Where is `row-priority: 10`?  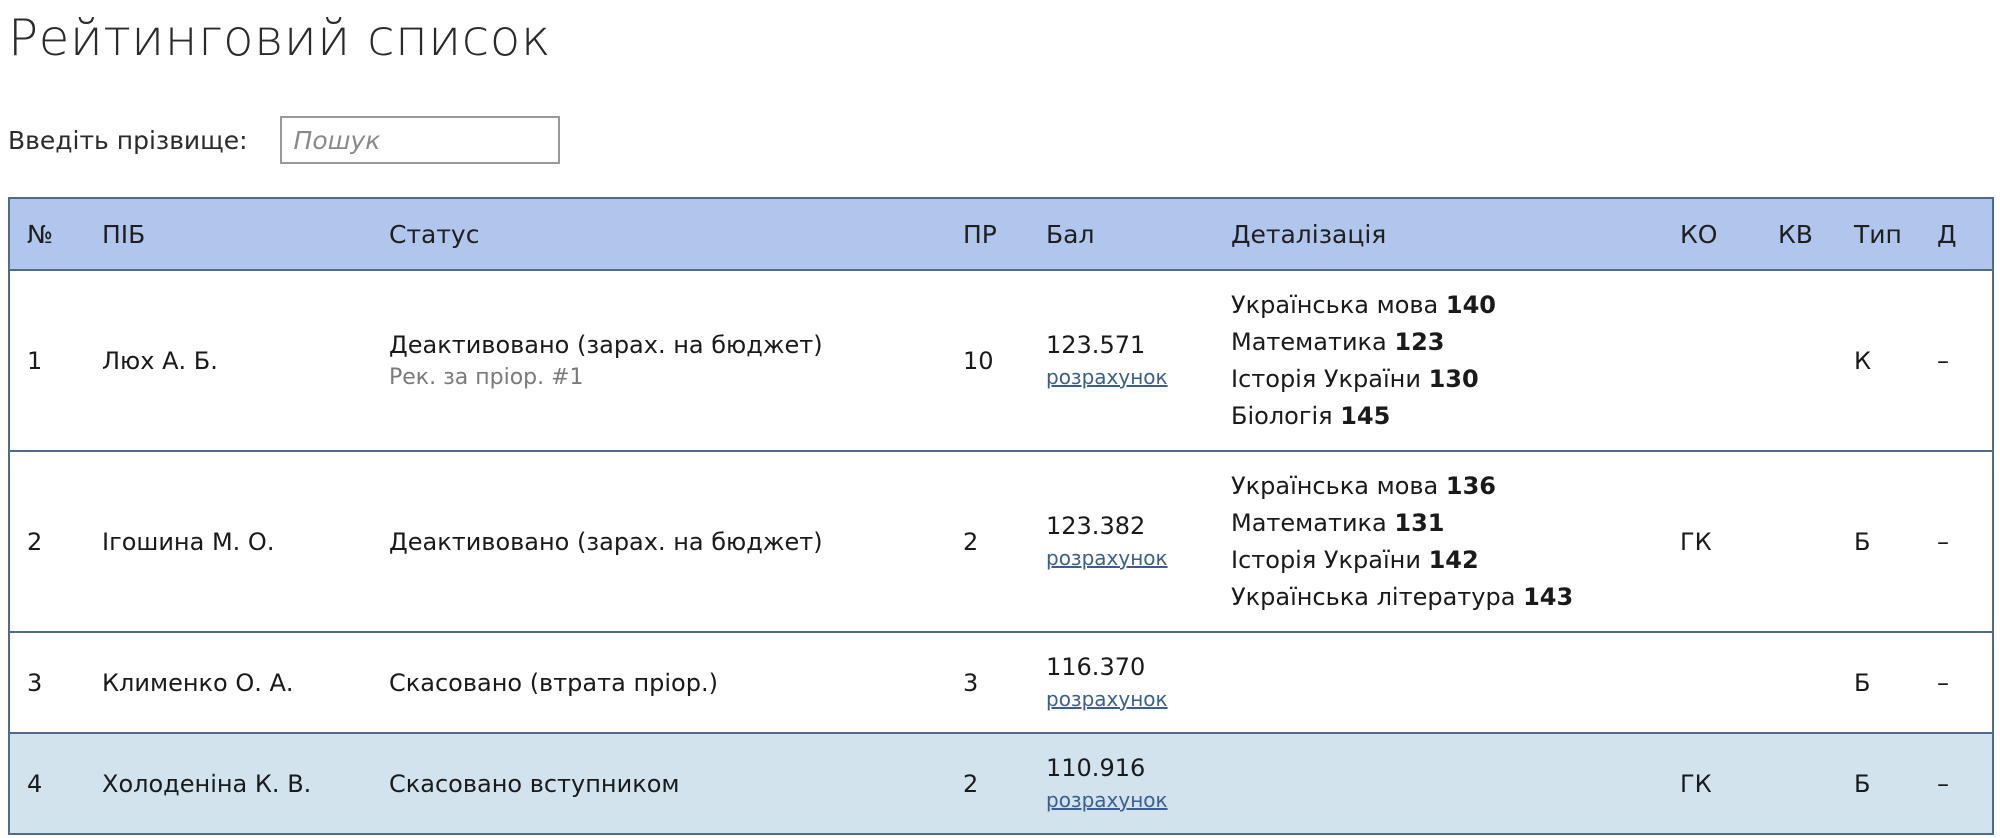
row-priority: 10 is located at coordinates (978, 360).